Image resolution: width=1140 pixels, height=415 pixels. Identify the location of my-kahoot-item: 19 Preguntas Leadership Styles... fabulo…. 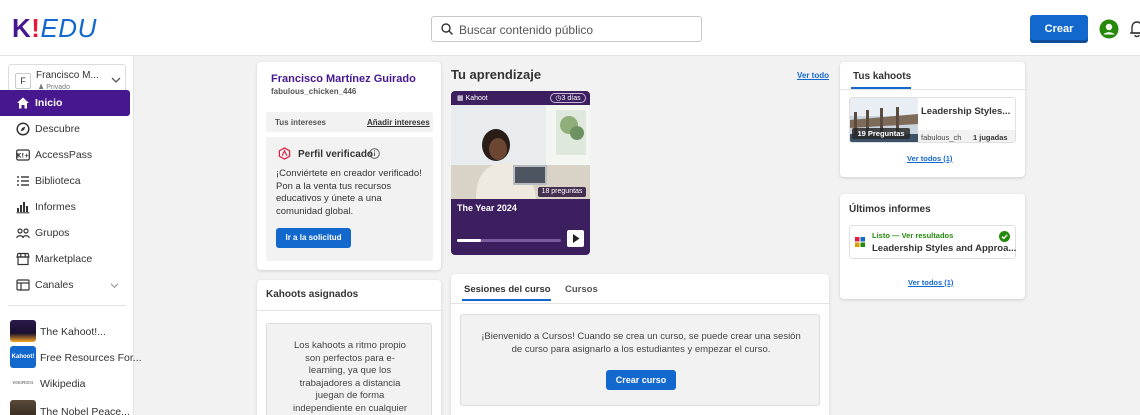
(932, 120).